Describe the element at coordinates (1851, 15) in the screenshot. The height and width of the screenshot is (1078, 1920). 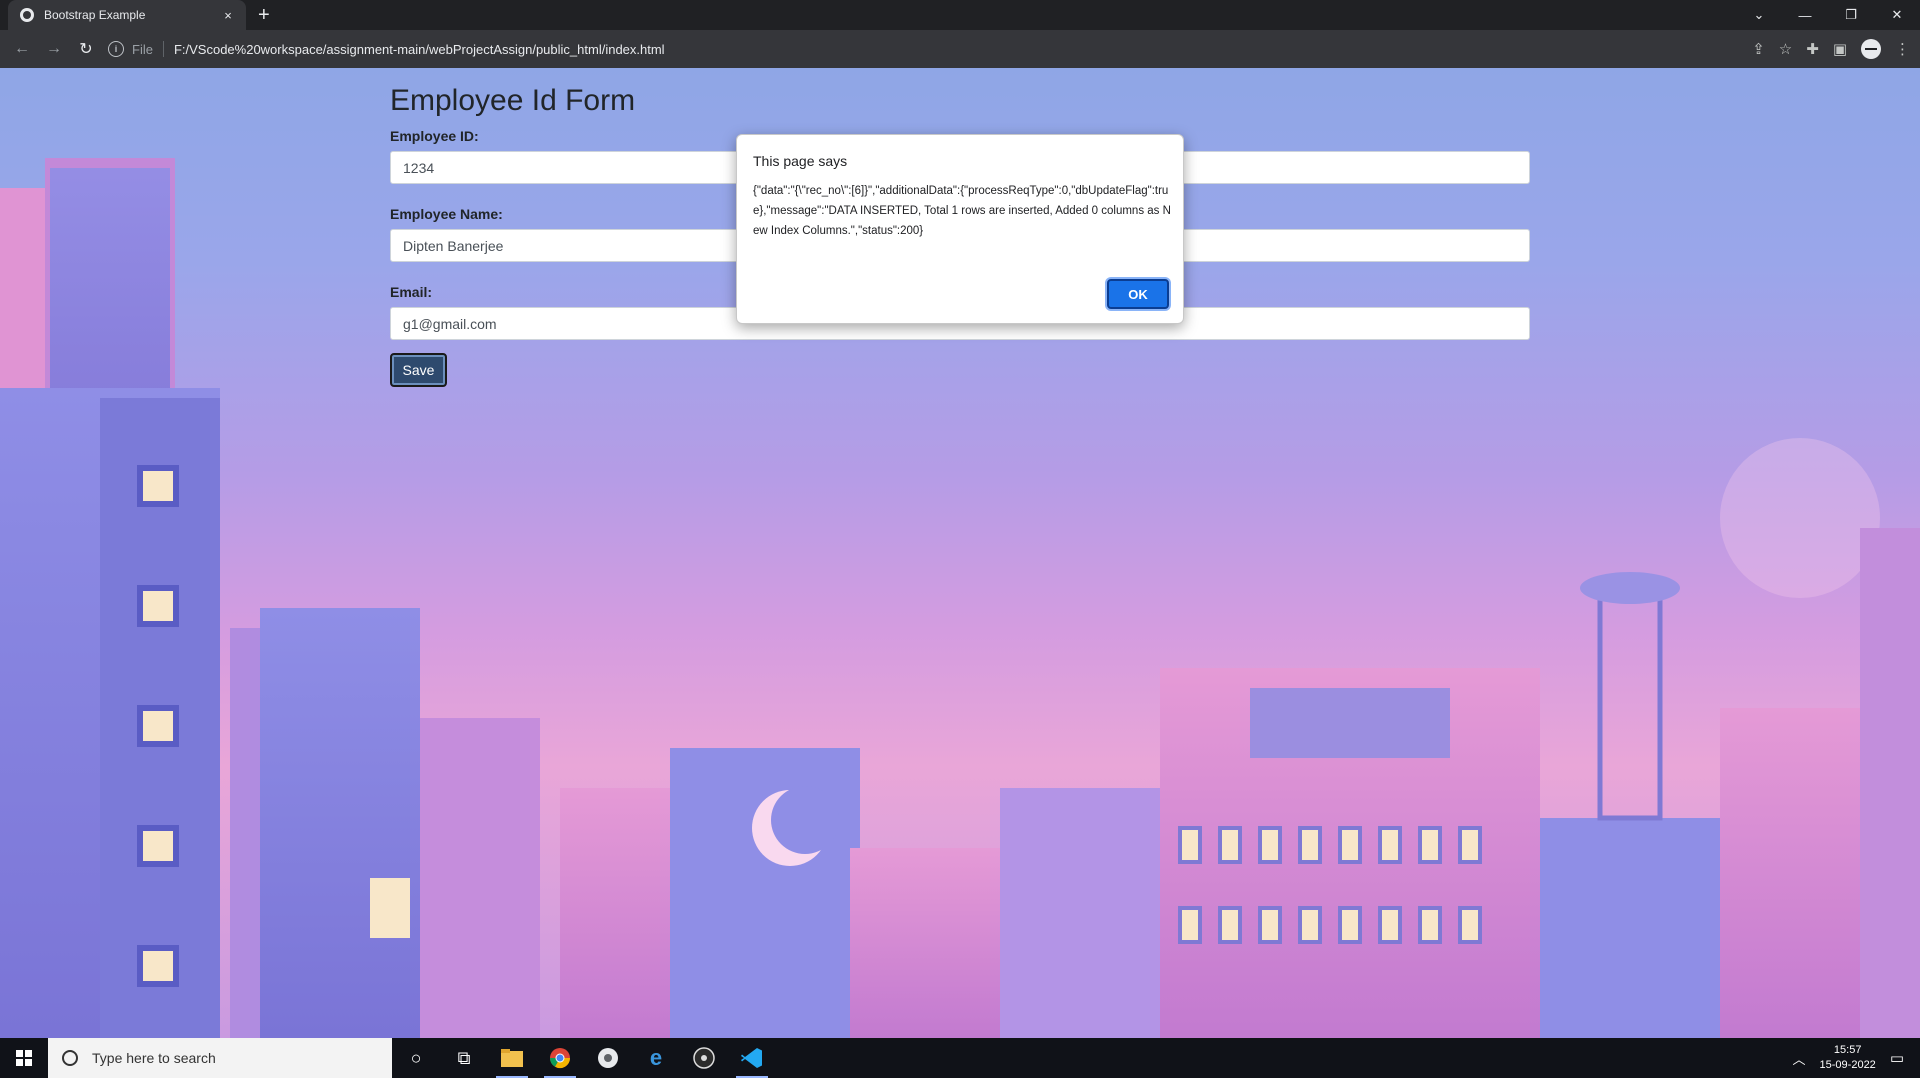
I see `restore-icon: ❐` at that location.